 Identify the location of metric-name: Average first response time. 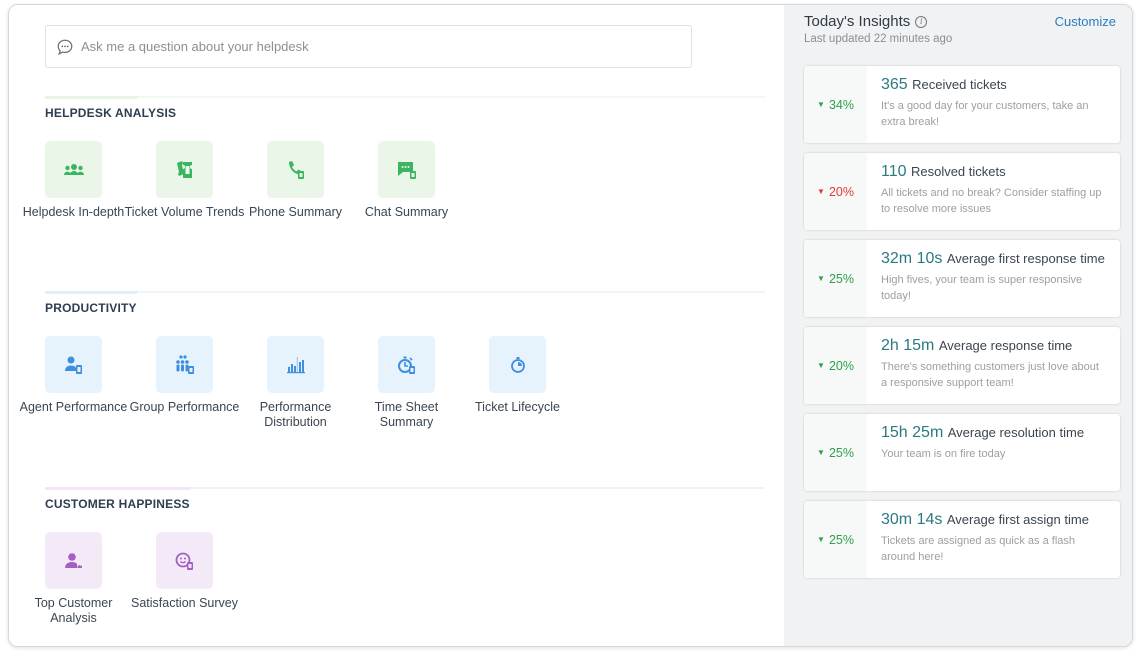
(1025, 258).